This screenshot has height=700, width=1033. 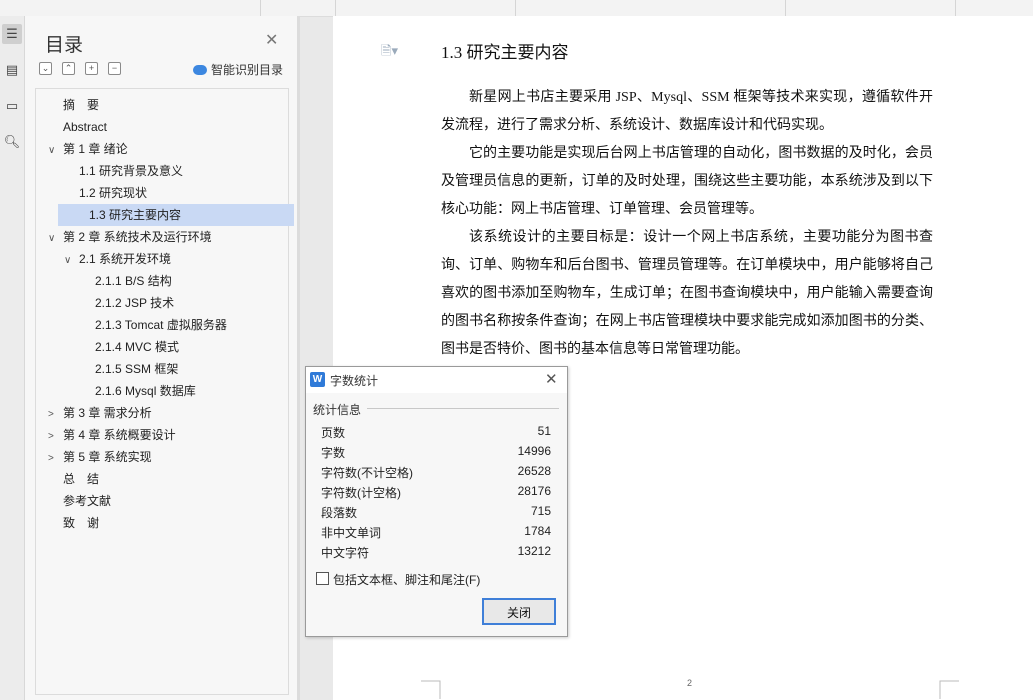 What do you see at coordinates (519, 611) in the screenshot?
I see `close-button: 关闭` at bounding box center [519, 611].